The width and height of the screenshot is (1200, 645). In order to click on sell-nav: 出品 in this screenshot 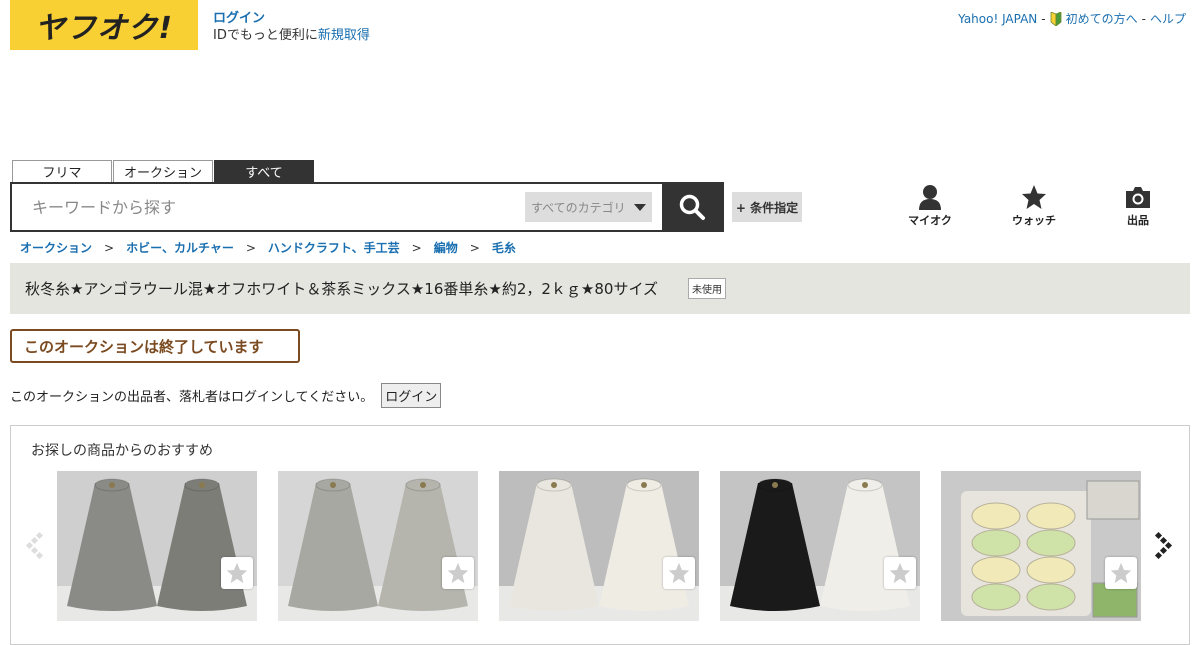, I will do `click(1138, 206)`.